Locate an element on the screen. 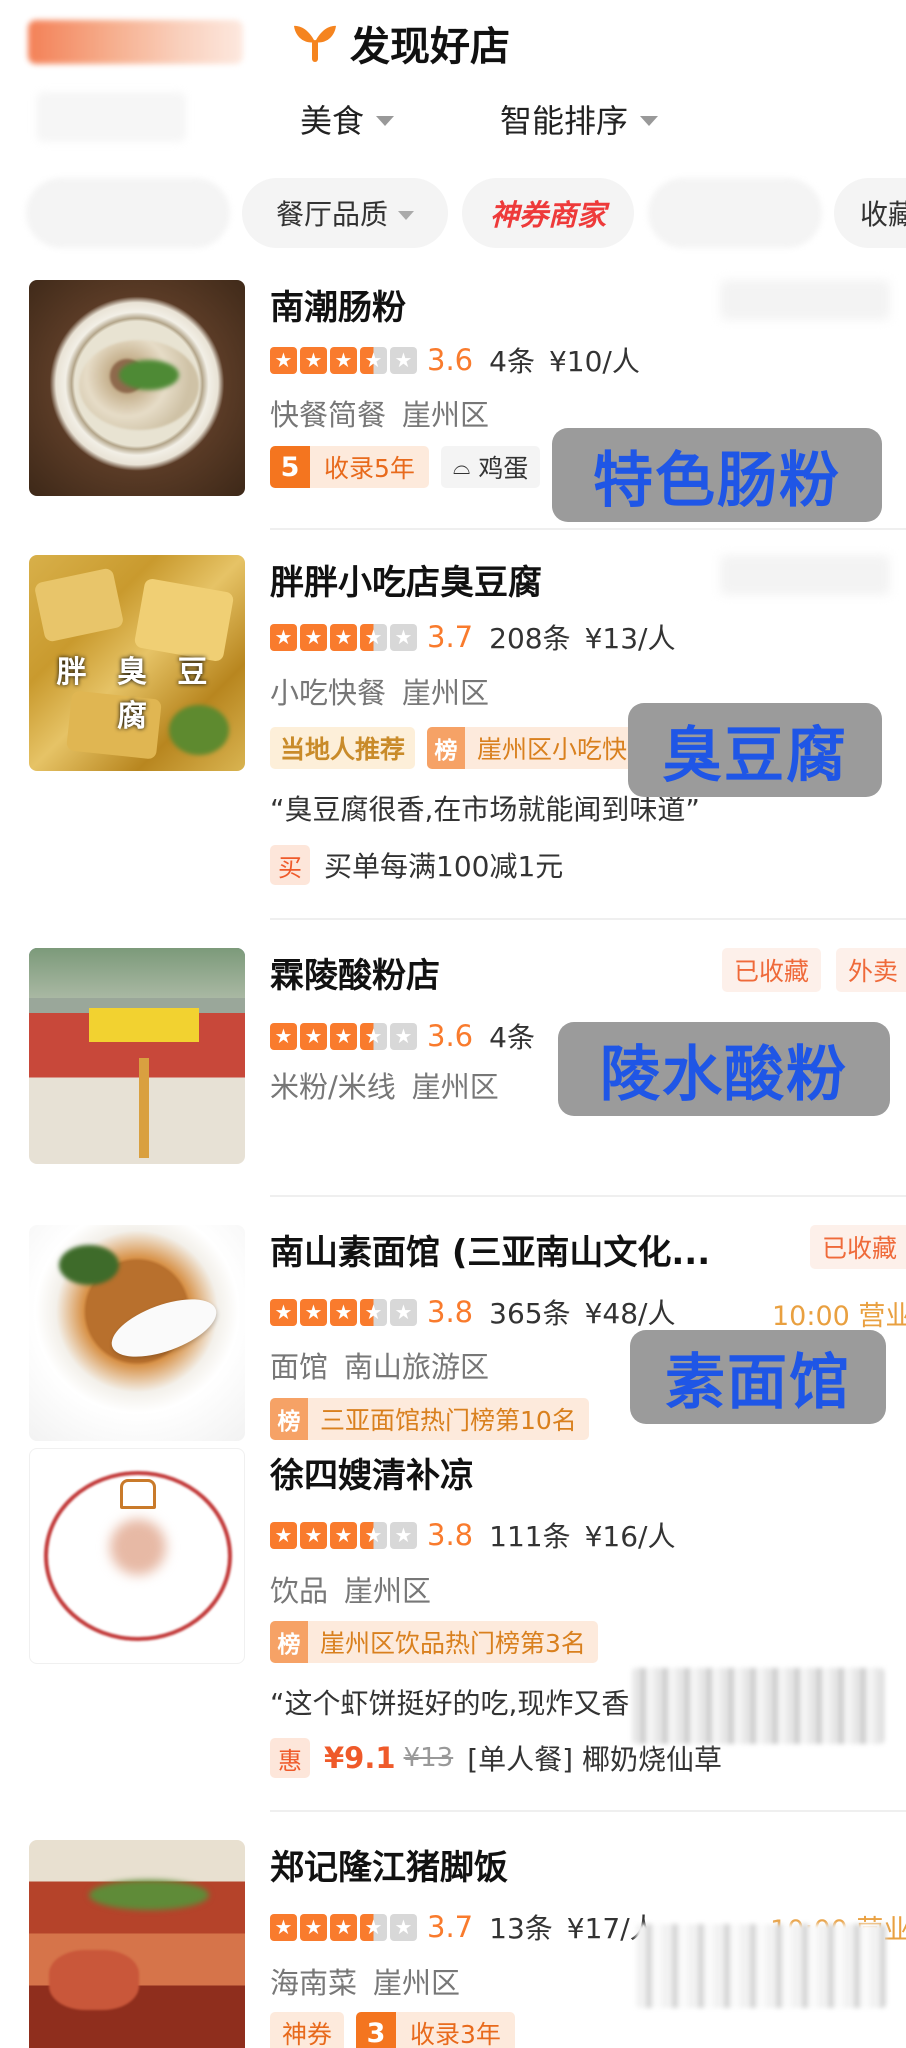 The height and width of the screenshot is (2048, 906). rating-row: ★ ★ ★ ★ ★ 3.8 365条 ¥48/人 is located at coordinates (472, 1312).